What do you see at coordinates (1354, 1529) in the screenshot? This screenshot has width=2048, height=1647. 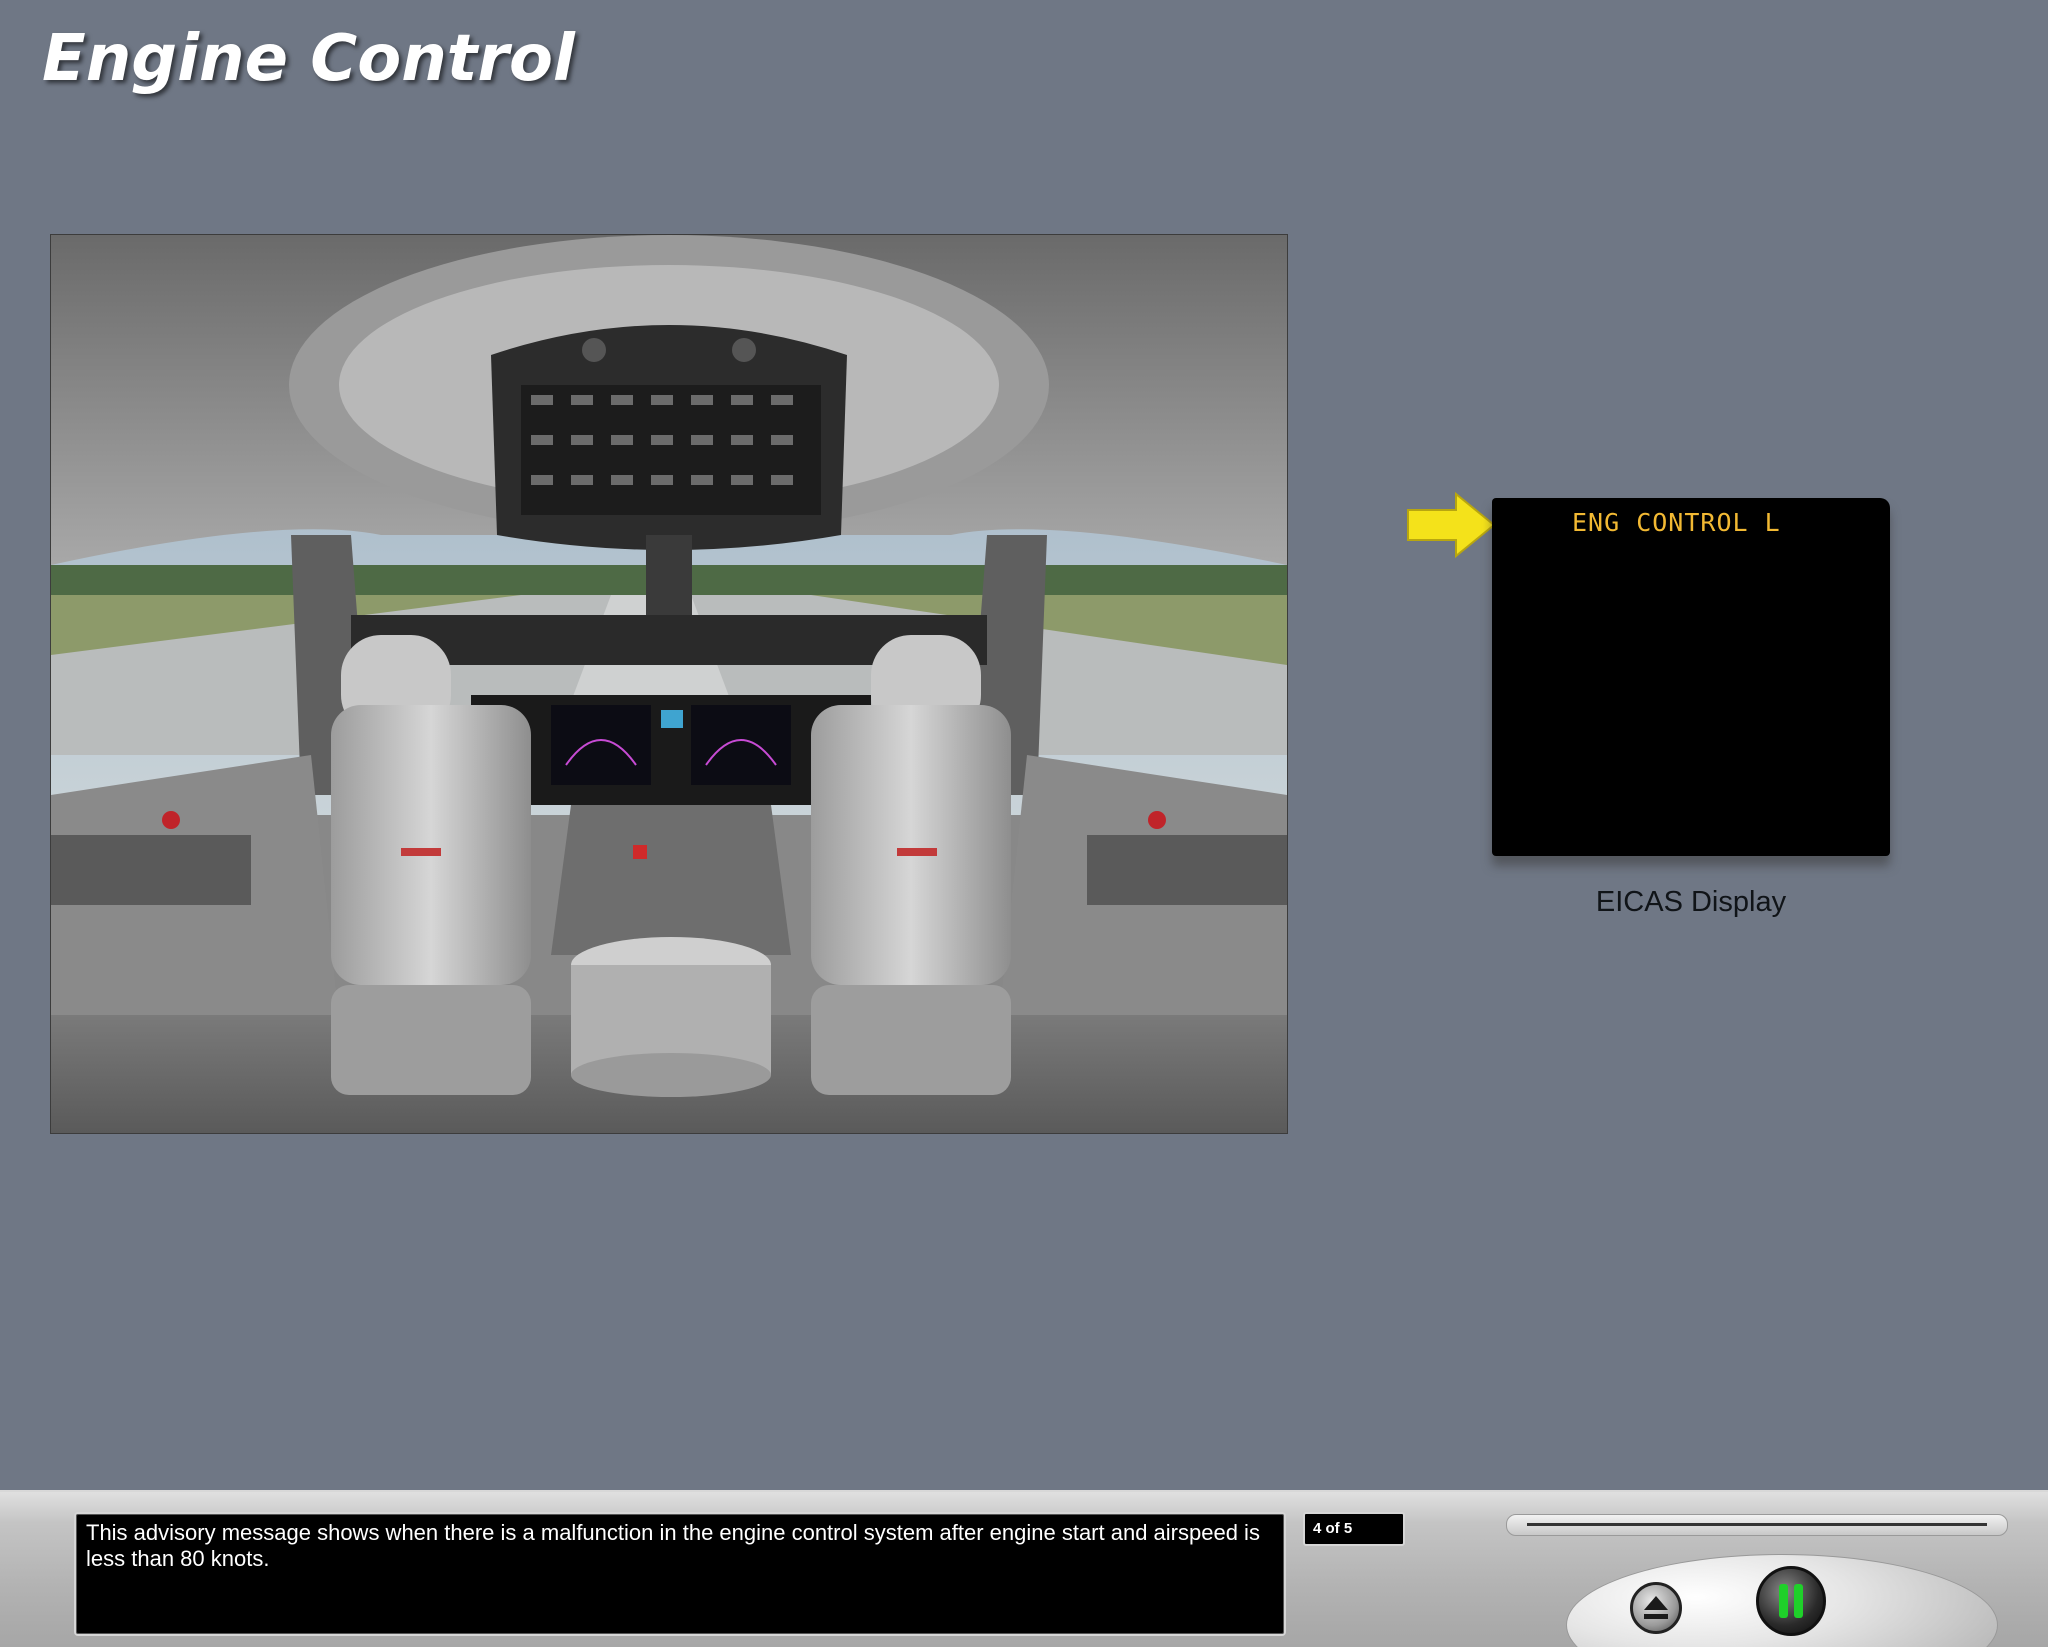 I see `page-counter: 4 of 5` at bounding box center [1354, 1529].